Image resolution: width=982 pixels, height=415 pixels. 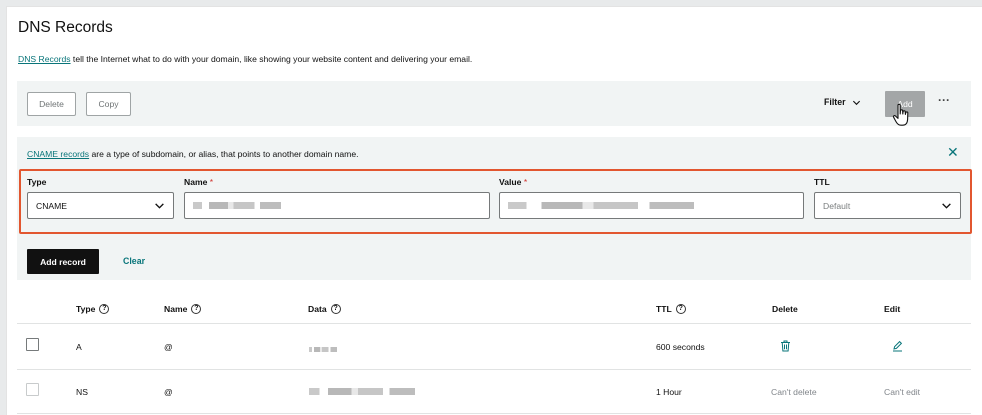 I want to click on name-header-label: Name, so click(x=176, y=309).